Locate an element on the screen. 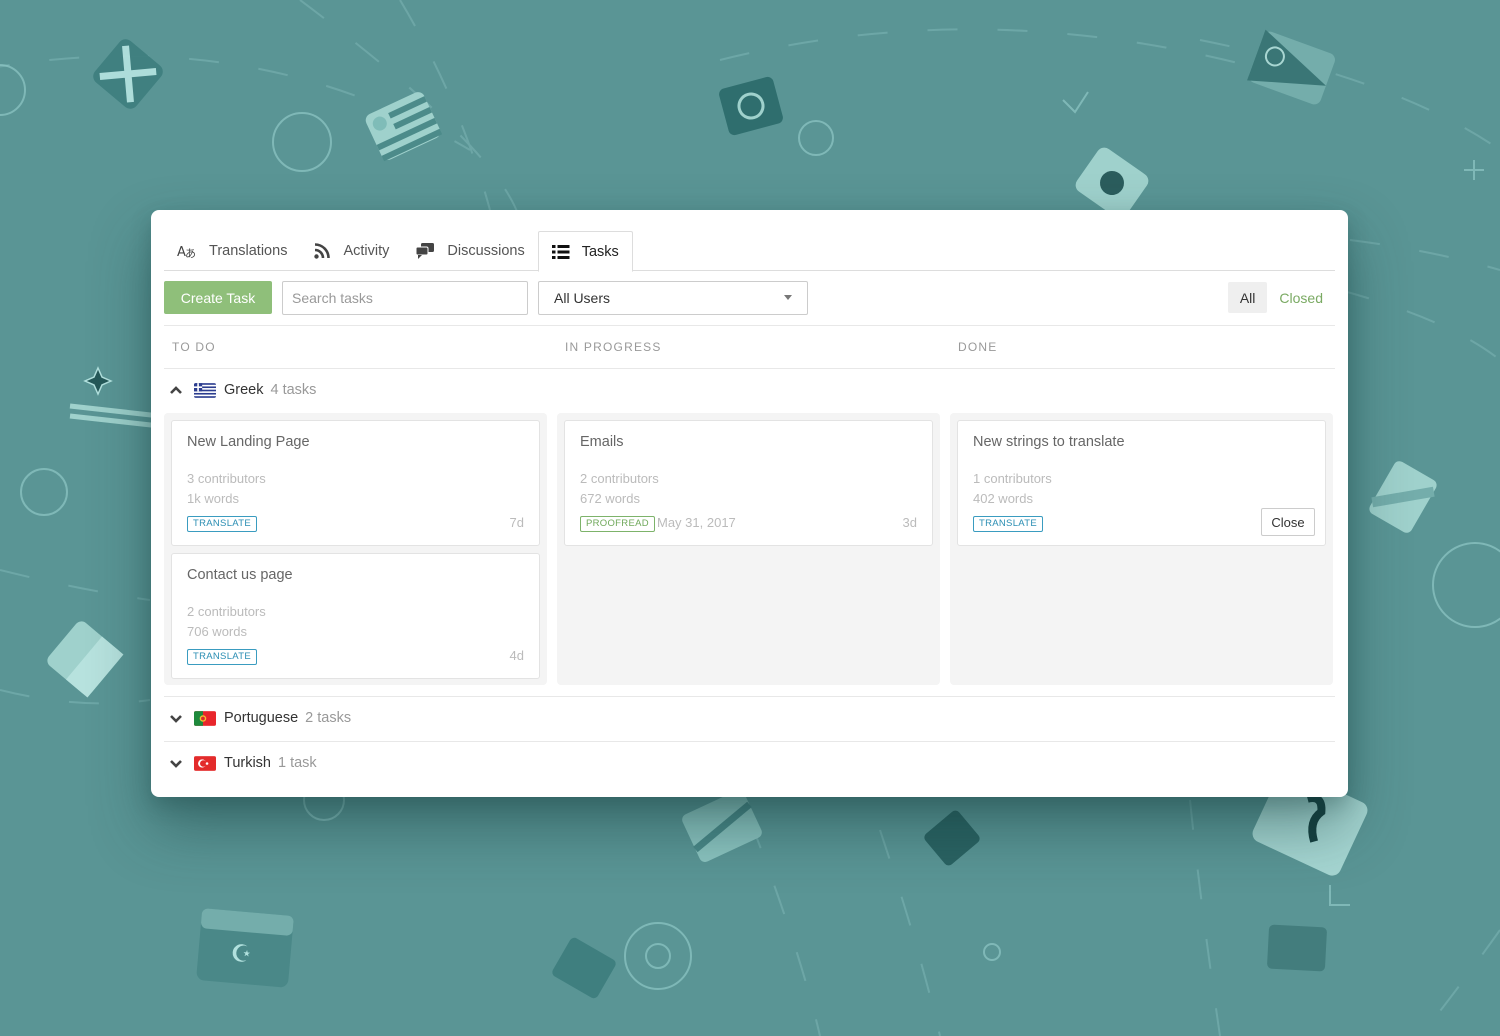 The image size is (1500, 1036). turkey-flag-icon is located at coordinates (205, 763).